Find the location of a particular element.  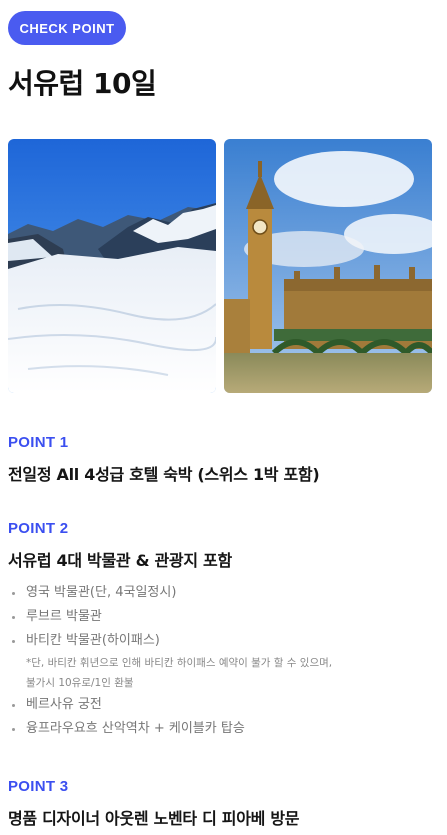

list-item: 융프라우요흐 산악역차 + 케이블카 탑승 is located at coordinates (223, 729).